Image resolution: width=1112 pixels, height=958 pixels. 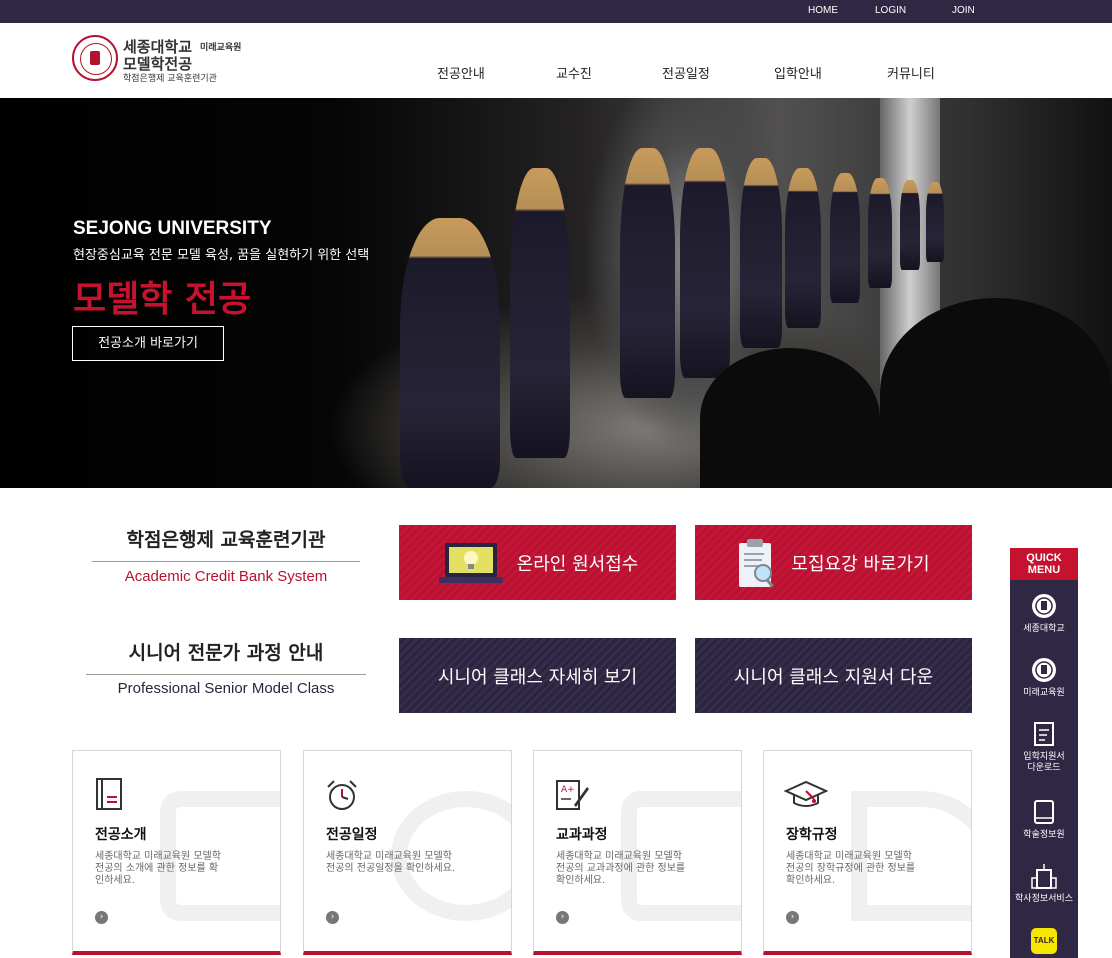 What do you see at coordinates (582, 835) in the screenshot?
I see `card-title: 교과과정` at bounding box center [582, 835].